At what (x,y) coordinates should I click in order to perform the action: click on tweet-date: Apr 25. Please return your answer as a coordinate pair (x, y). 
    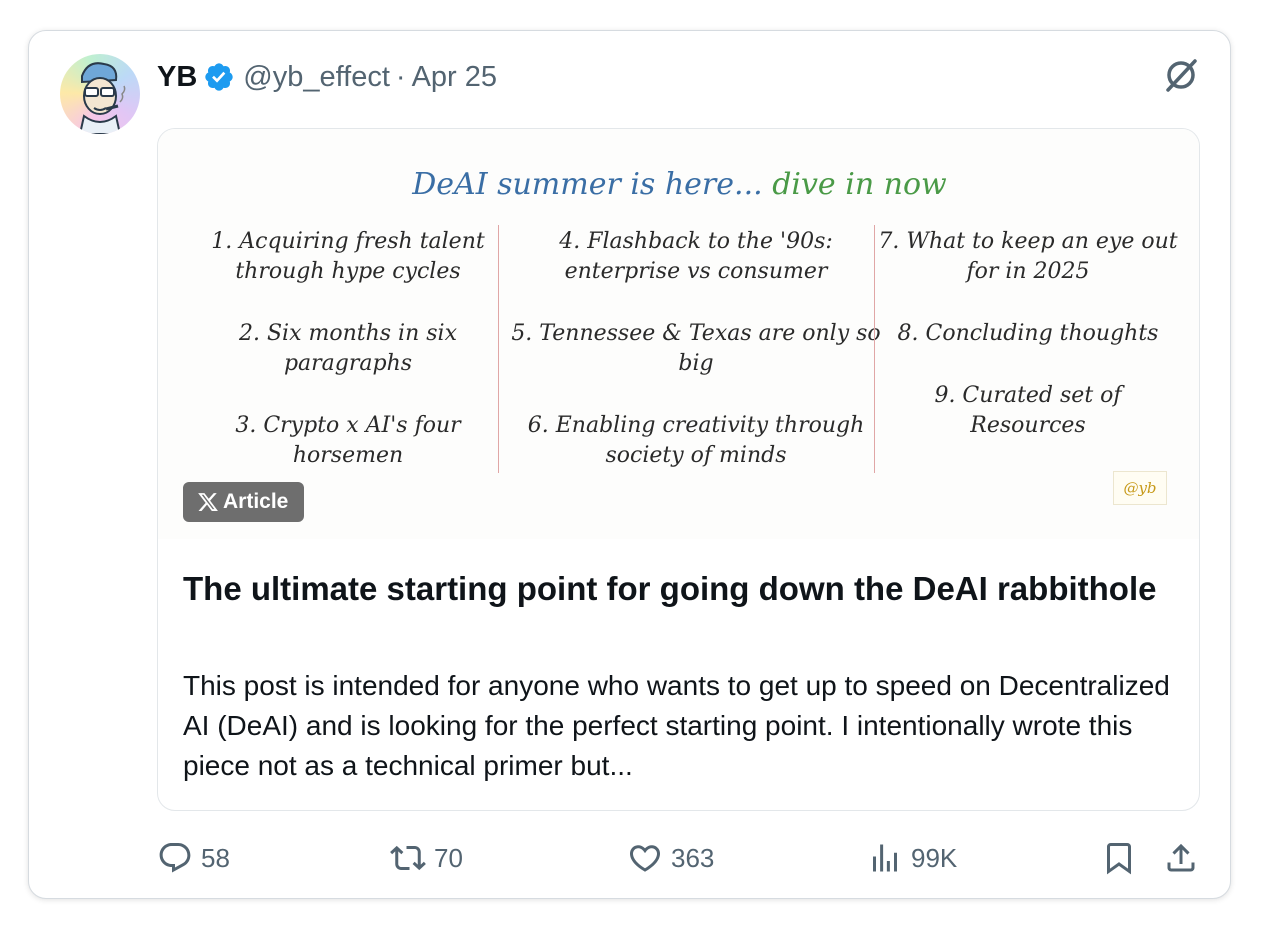
    Looking at the image, I should click on (454, 77).